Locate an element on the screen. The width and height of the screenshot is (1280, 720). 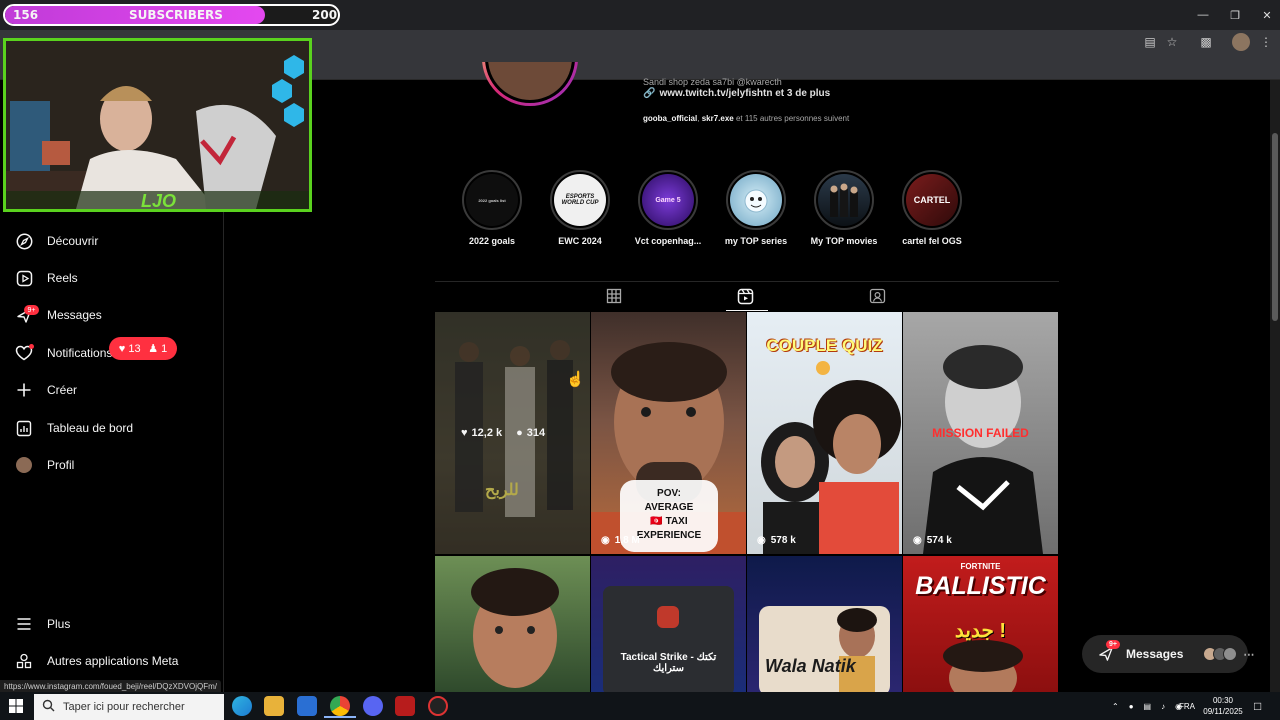
bookmark-star-icon: ☆ is located at coordinates (1172, 42).